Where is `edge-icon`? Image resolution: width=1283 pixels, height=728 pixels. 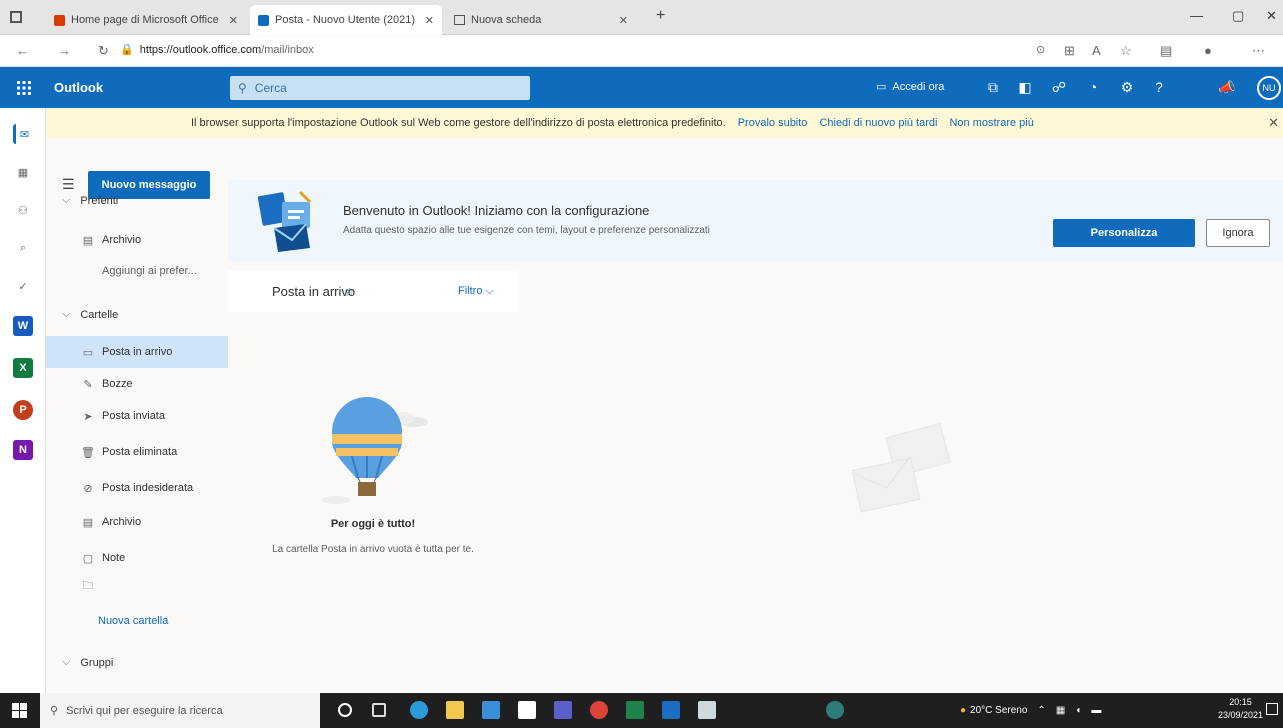 edge-icon is located at coordinates (419, 710).